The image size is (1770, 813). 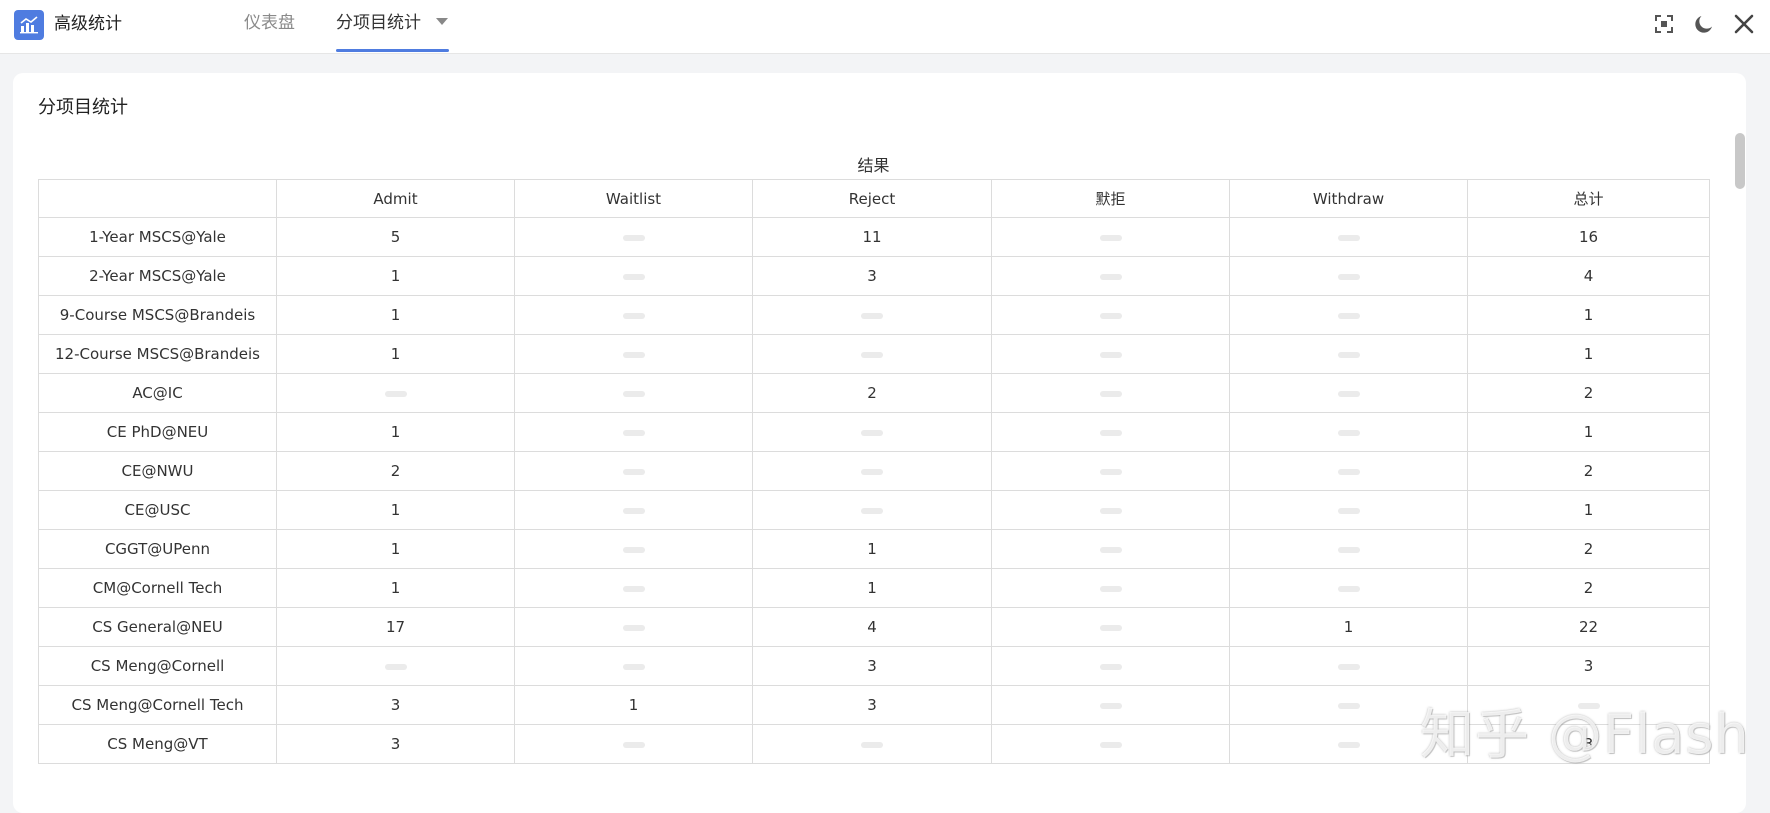 I want to click on card-title: 分项目统计, so click(x=83, y=107).